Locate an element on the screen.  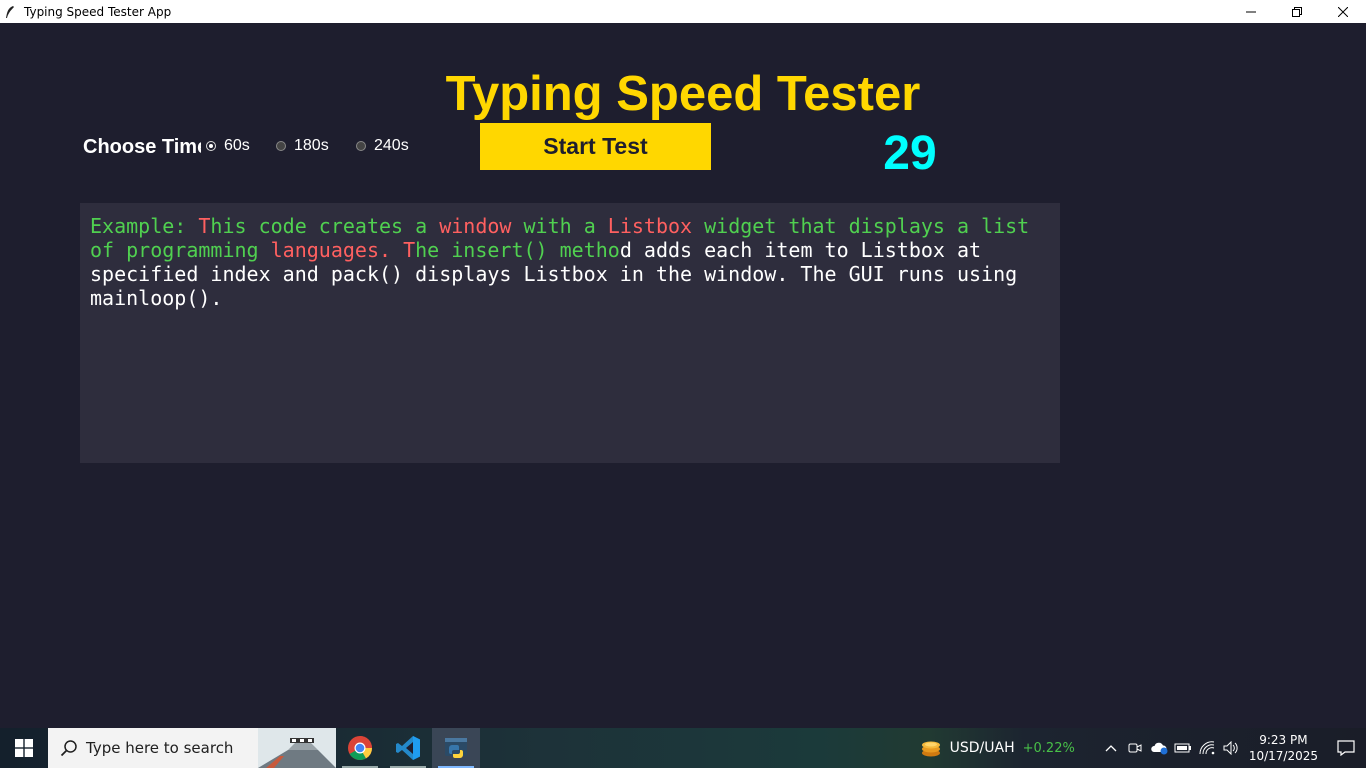
taskbar-search-box: Type here to search is located at coordinates (192, 748).